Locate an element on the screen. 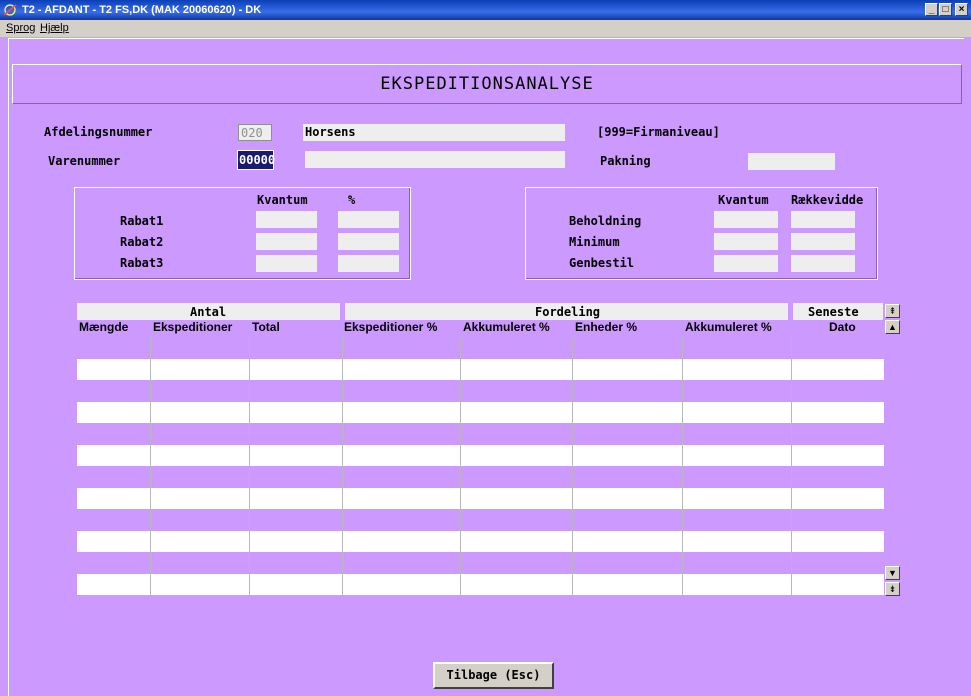  afdeling-name-field: Horsens is located at coordinates (434, 132).